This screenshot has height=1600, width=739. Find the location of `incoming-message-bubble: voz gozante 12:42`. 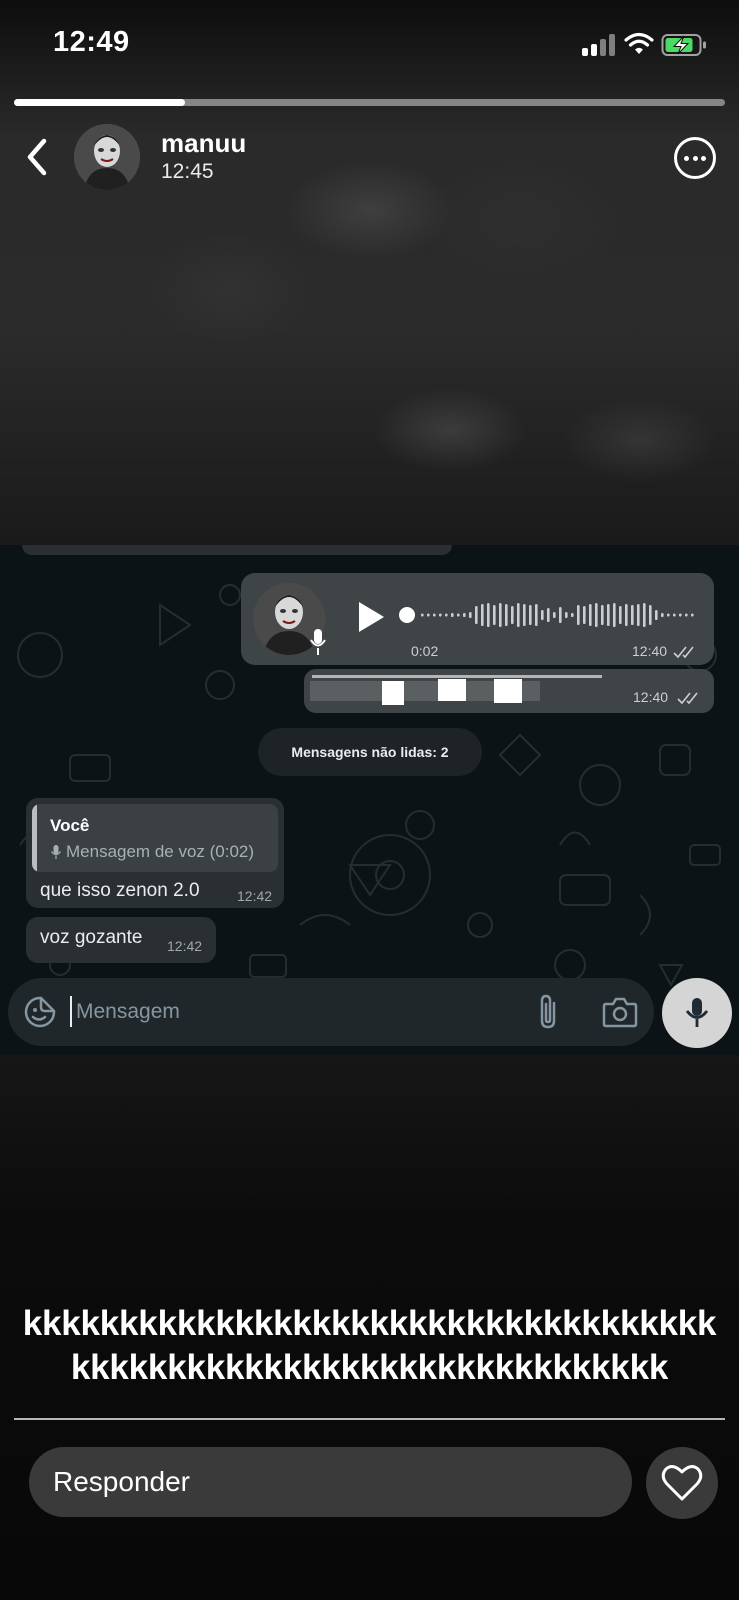

incoming-message-bubble: voz gozante 12:42 is located at coordinates (121, 940).